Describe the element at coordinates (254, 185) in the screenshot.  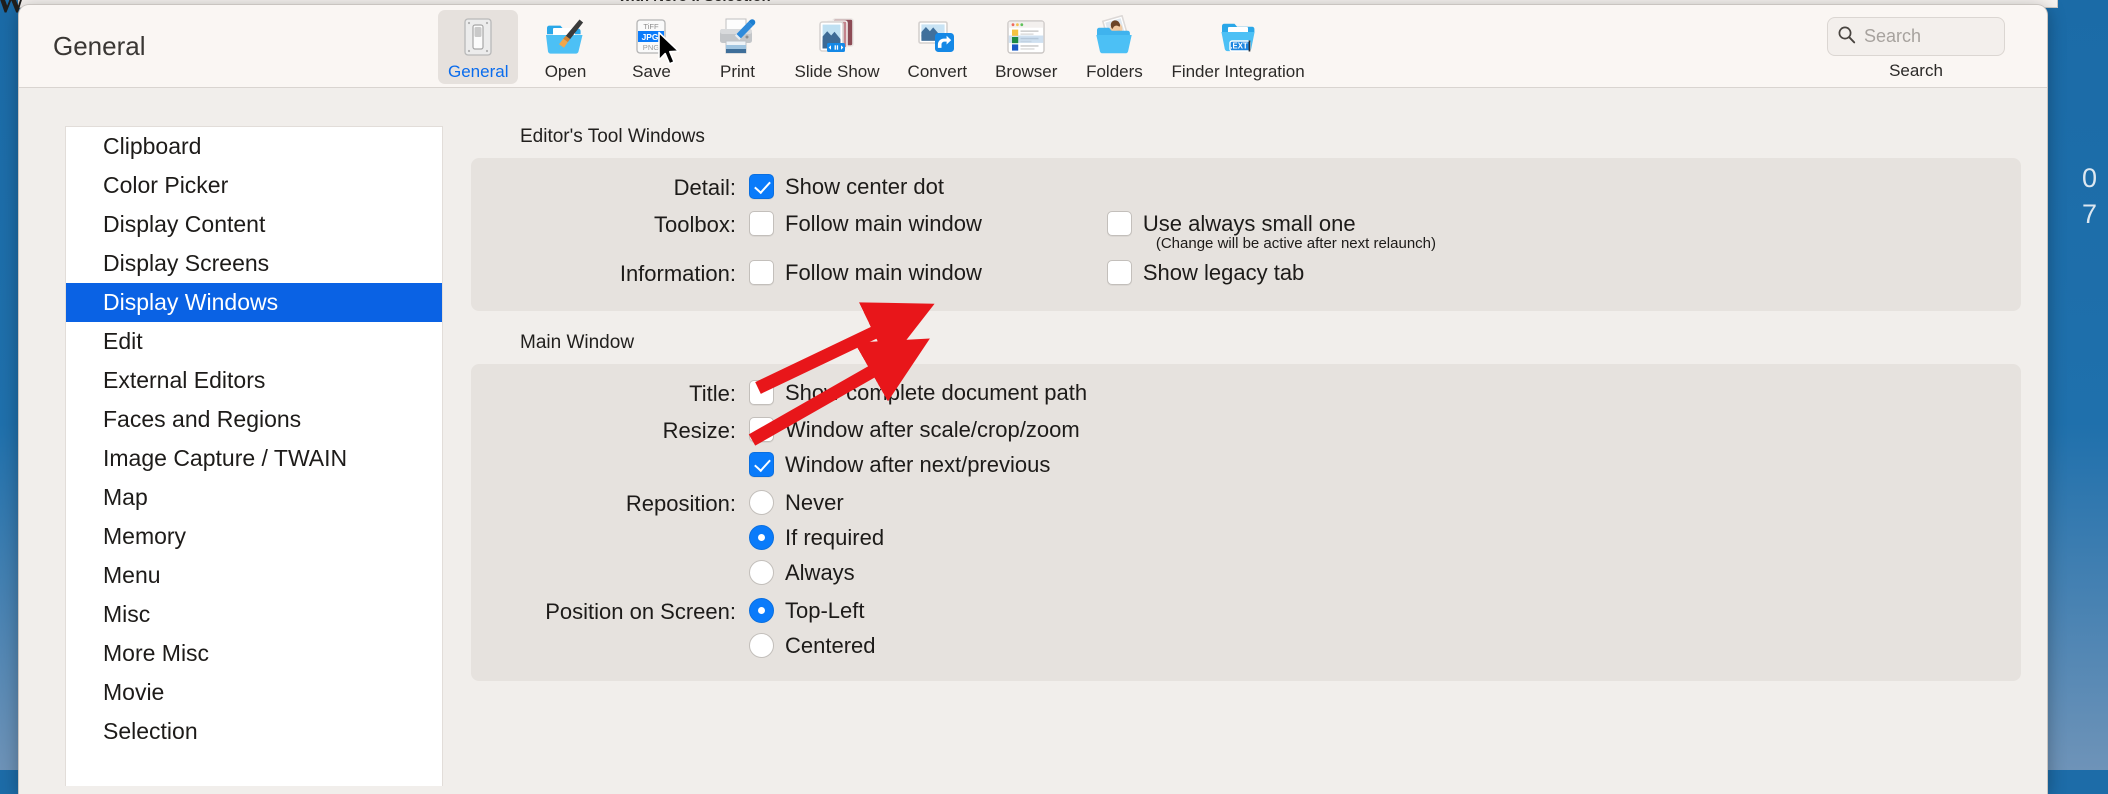
I see `sidebar-item-color-picker: Color Picker` at that location.